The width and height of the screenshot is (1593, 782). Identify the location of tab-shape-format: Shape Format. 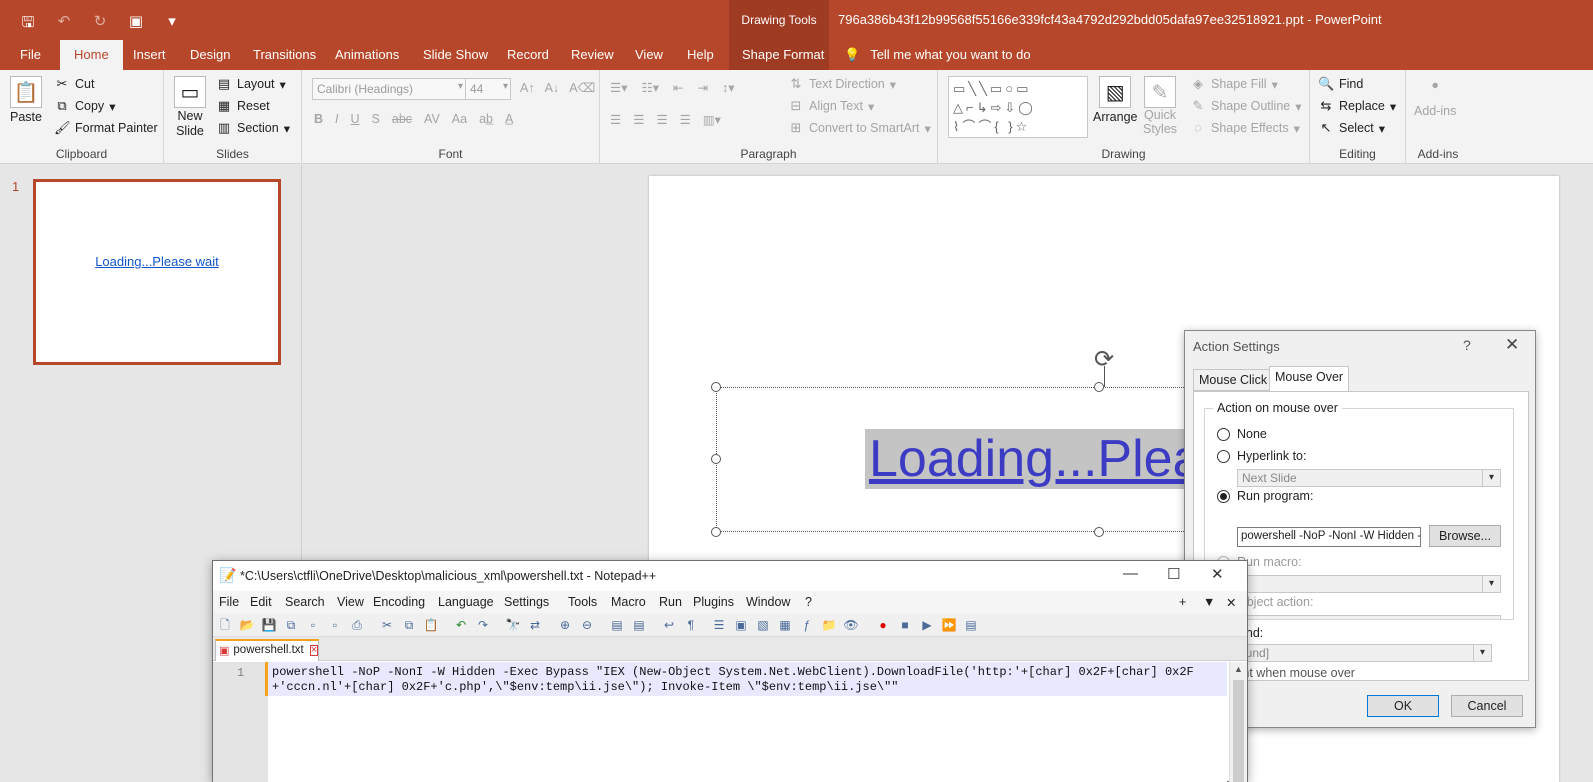
(783, 54).